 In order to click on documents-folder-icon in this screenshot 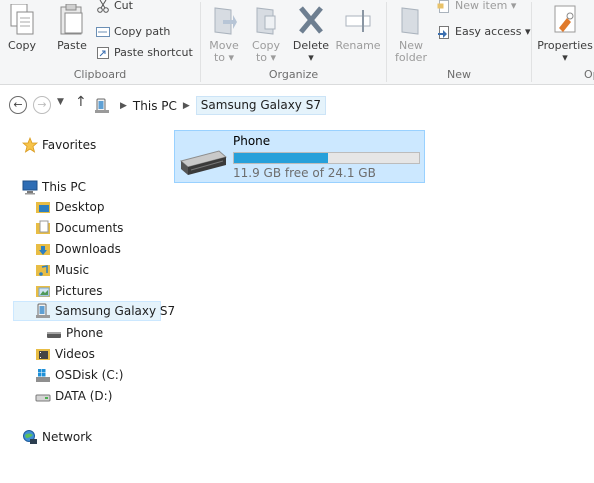, I will do `click(43, 228)`.